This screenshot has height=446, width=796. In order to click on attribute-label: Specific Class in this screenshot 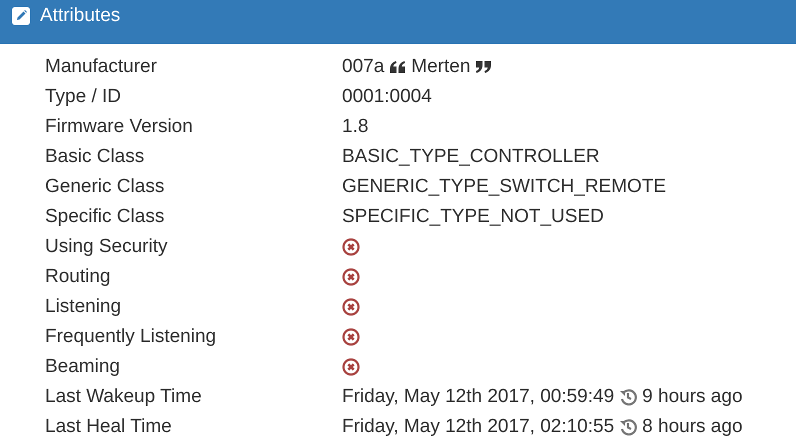, I will do `click(105, 217)`.